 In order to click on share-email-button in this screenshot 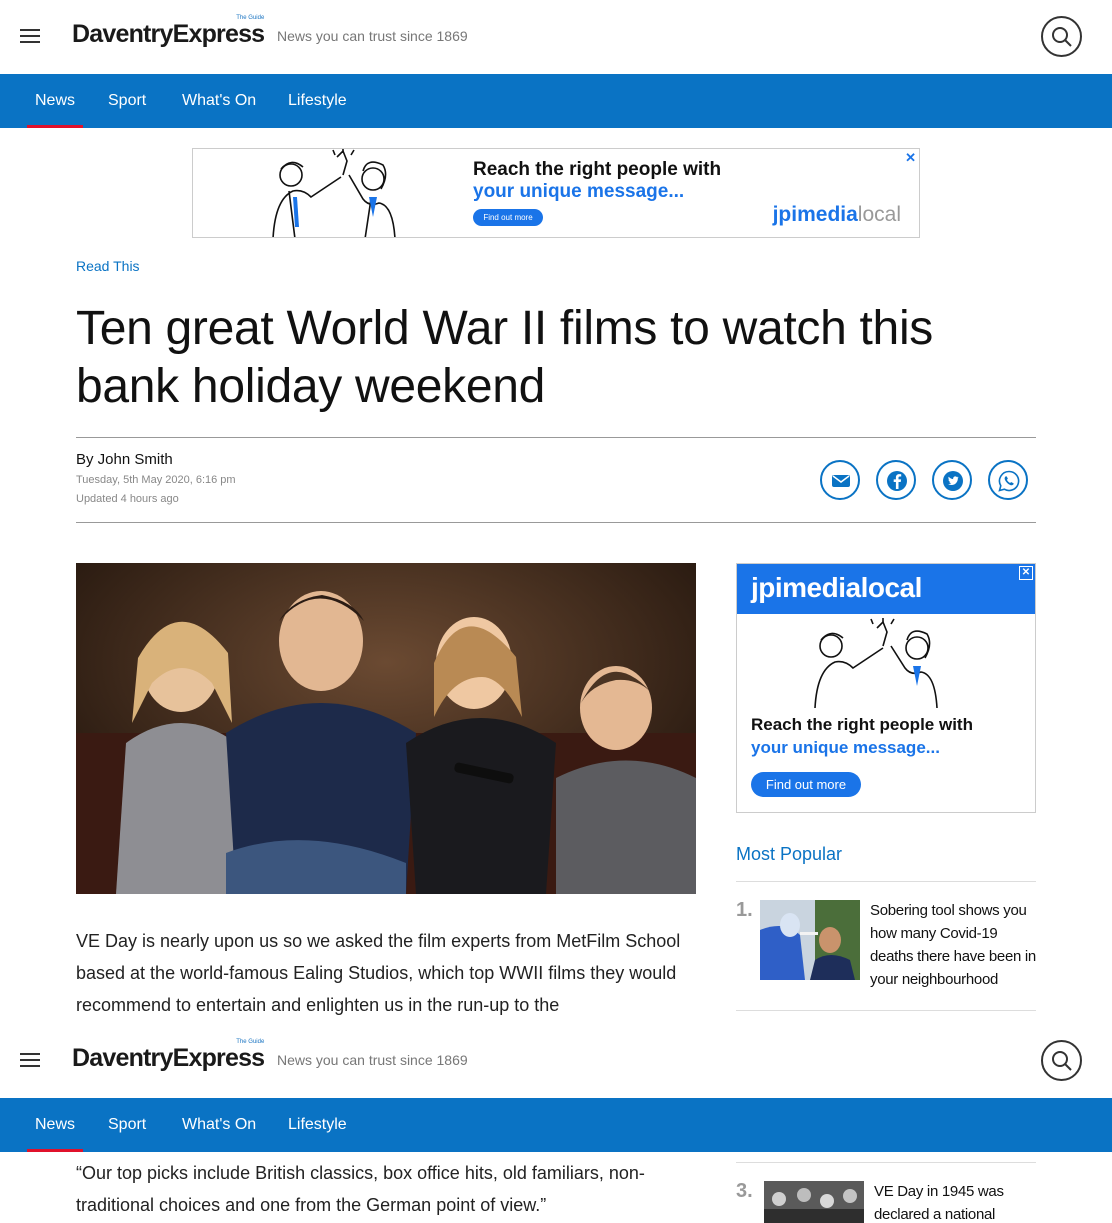, I will do `click(840, 480)`.